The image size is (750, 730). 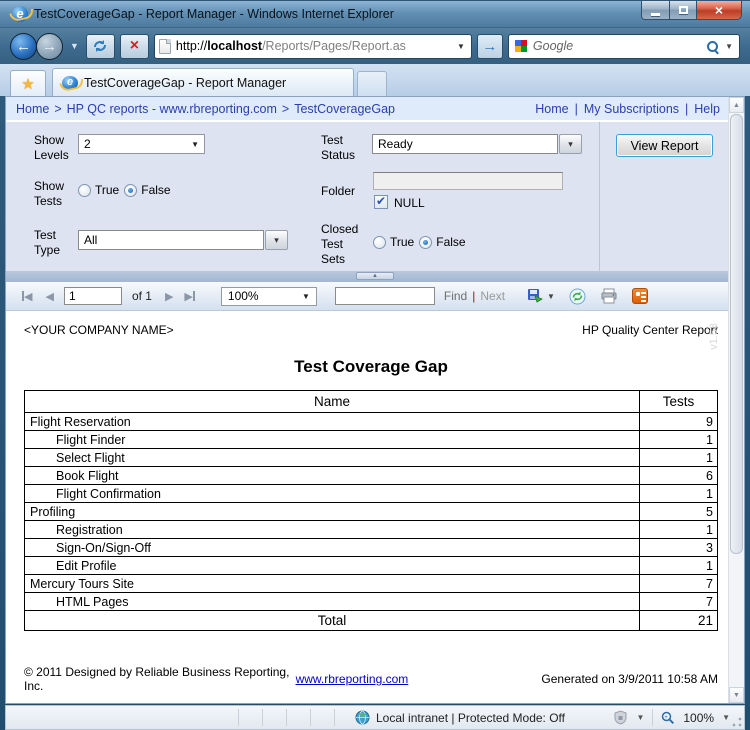 I want to click on top-links: Home | My Subscriptions | Help, so click(x=627, y=109).